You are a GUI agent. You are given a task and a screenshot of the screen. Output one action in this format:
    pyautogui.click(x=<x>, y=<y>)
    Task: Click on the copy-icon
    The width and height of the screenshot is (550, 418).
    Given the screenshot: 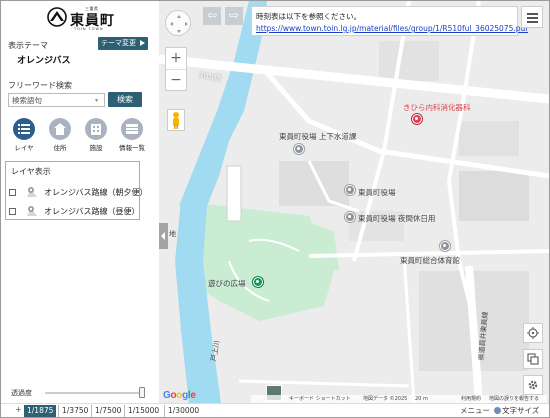 What is the action you would take?
    pyautogui.click(x=533, y=359)
    